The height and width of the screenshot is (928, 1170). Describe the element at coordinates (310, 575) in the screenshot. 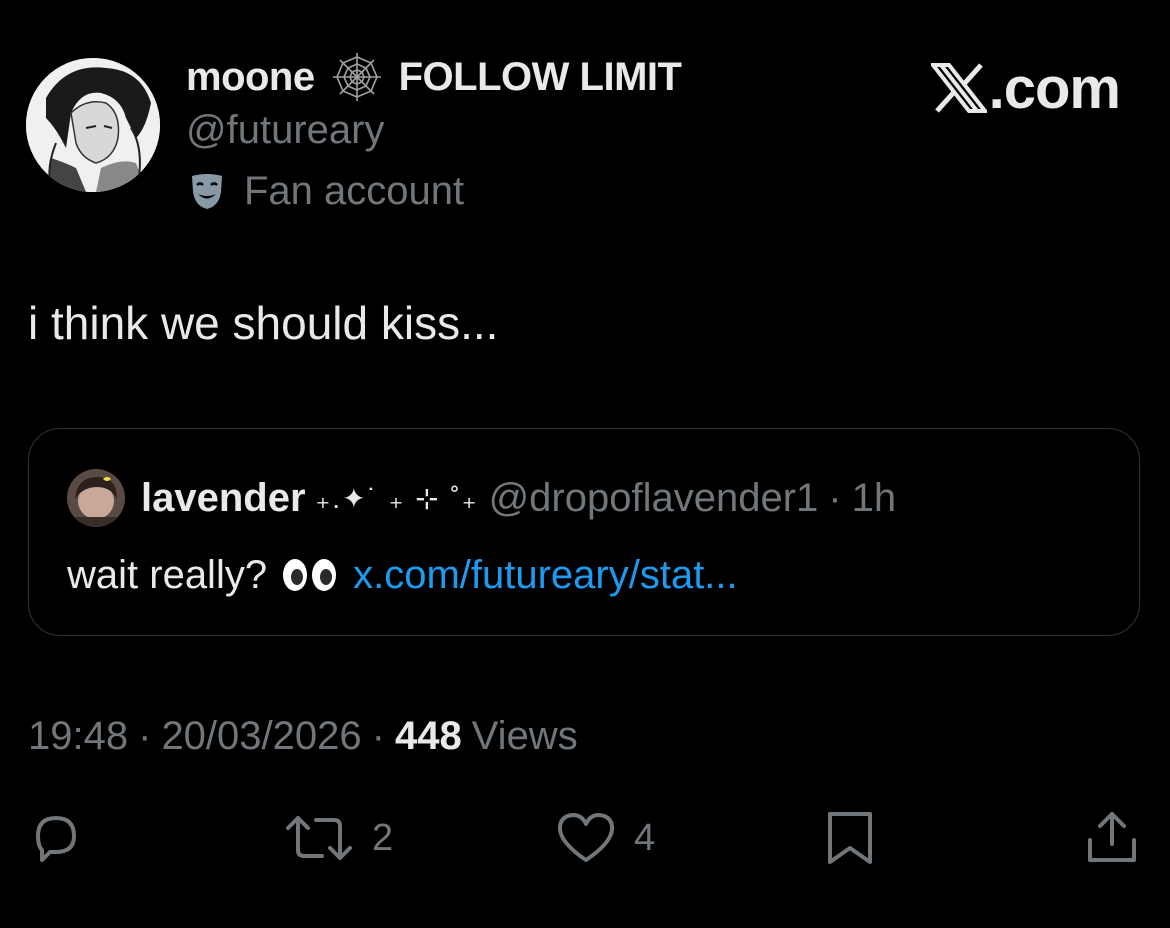

I see `eyes-emoji-icon` at that location.